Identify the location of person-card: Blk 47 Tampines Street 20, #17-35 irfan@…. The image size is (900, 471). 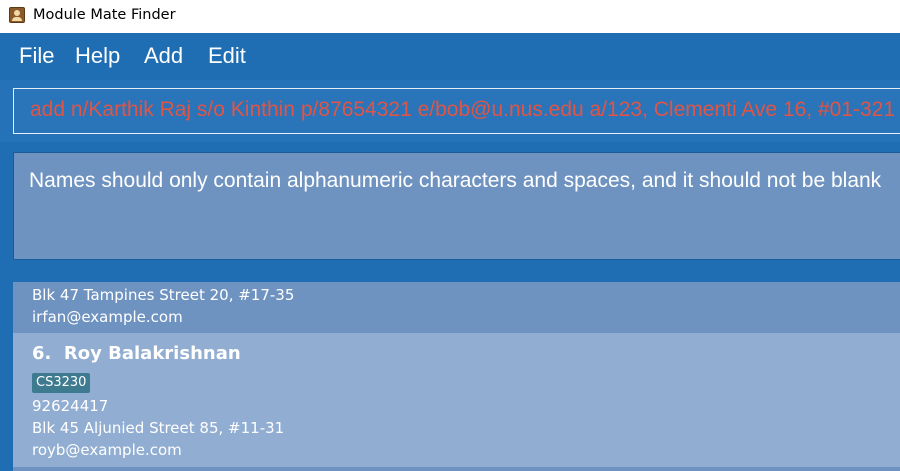
(456, 307).